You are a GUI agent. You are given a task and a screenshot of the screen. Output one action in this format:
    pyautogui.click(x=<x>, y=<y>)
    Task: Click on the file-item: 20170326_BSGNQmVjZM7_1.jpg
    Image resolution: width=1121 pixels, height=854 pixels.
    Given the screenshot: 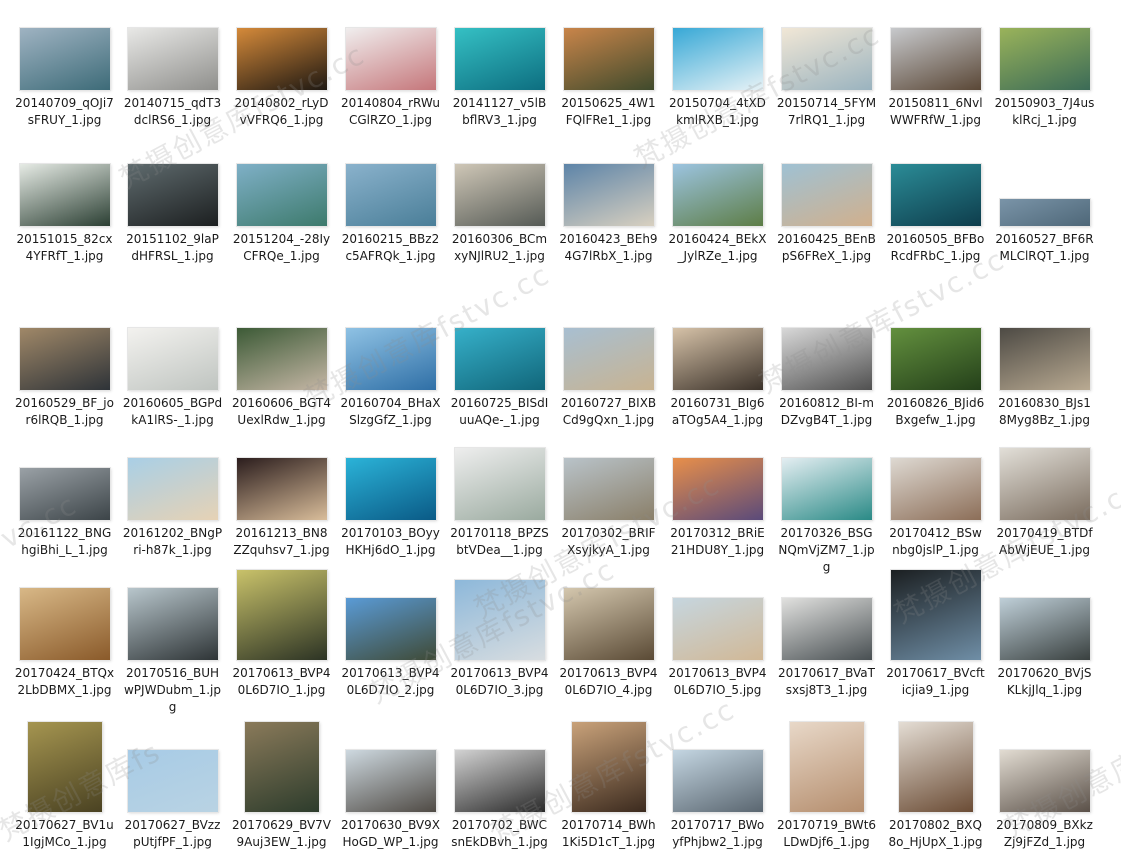 What is the action you would take?
    pyautogui.click(x=826, y=508)
    